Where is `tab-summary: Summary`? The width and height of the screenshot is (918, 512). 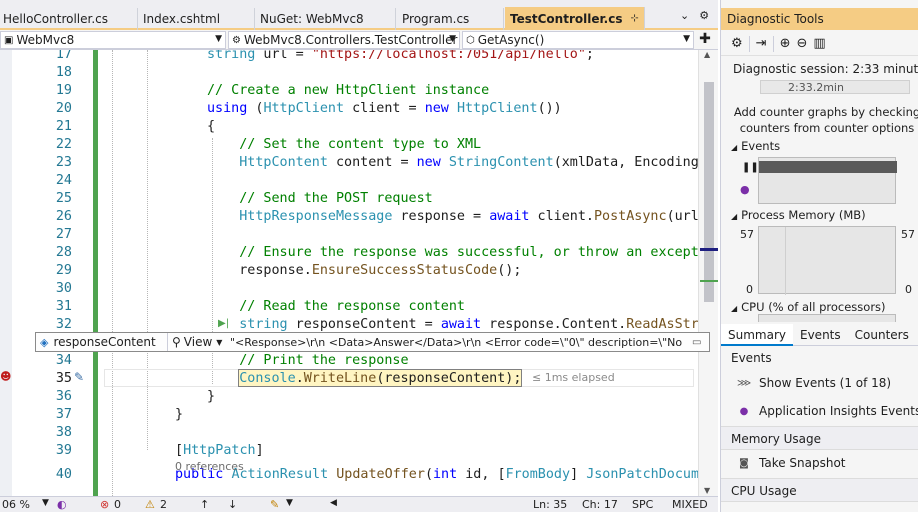 tab-summary: Summary is located at coordinates (757, 334).